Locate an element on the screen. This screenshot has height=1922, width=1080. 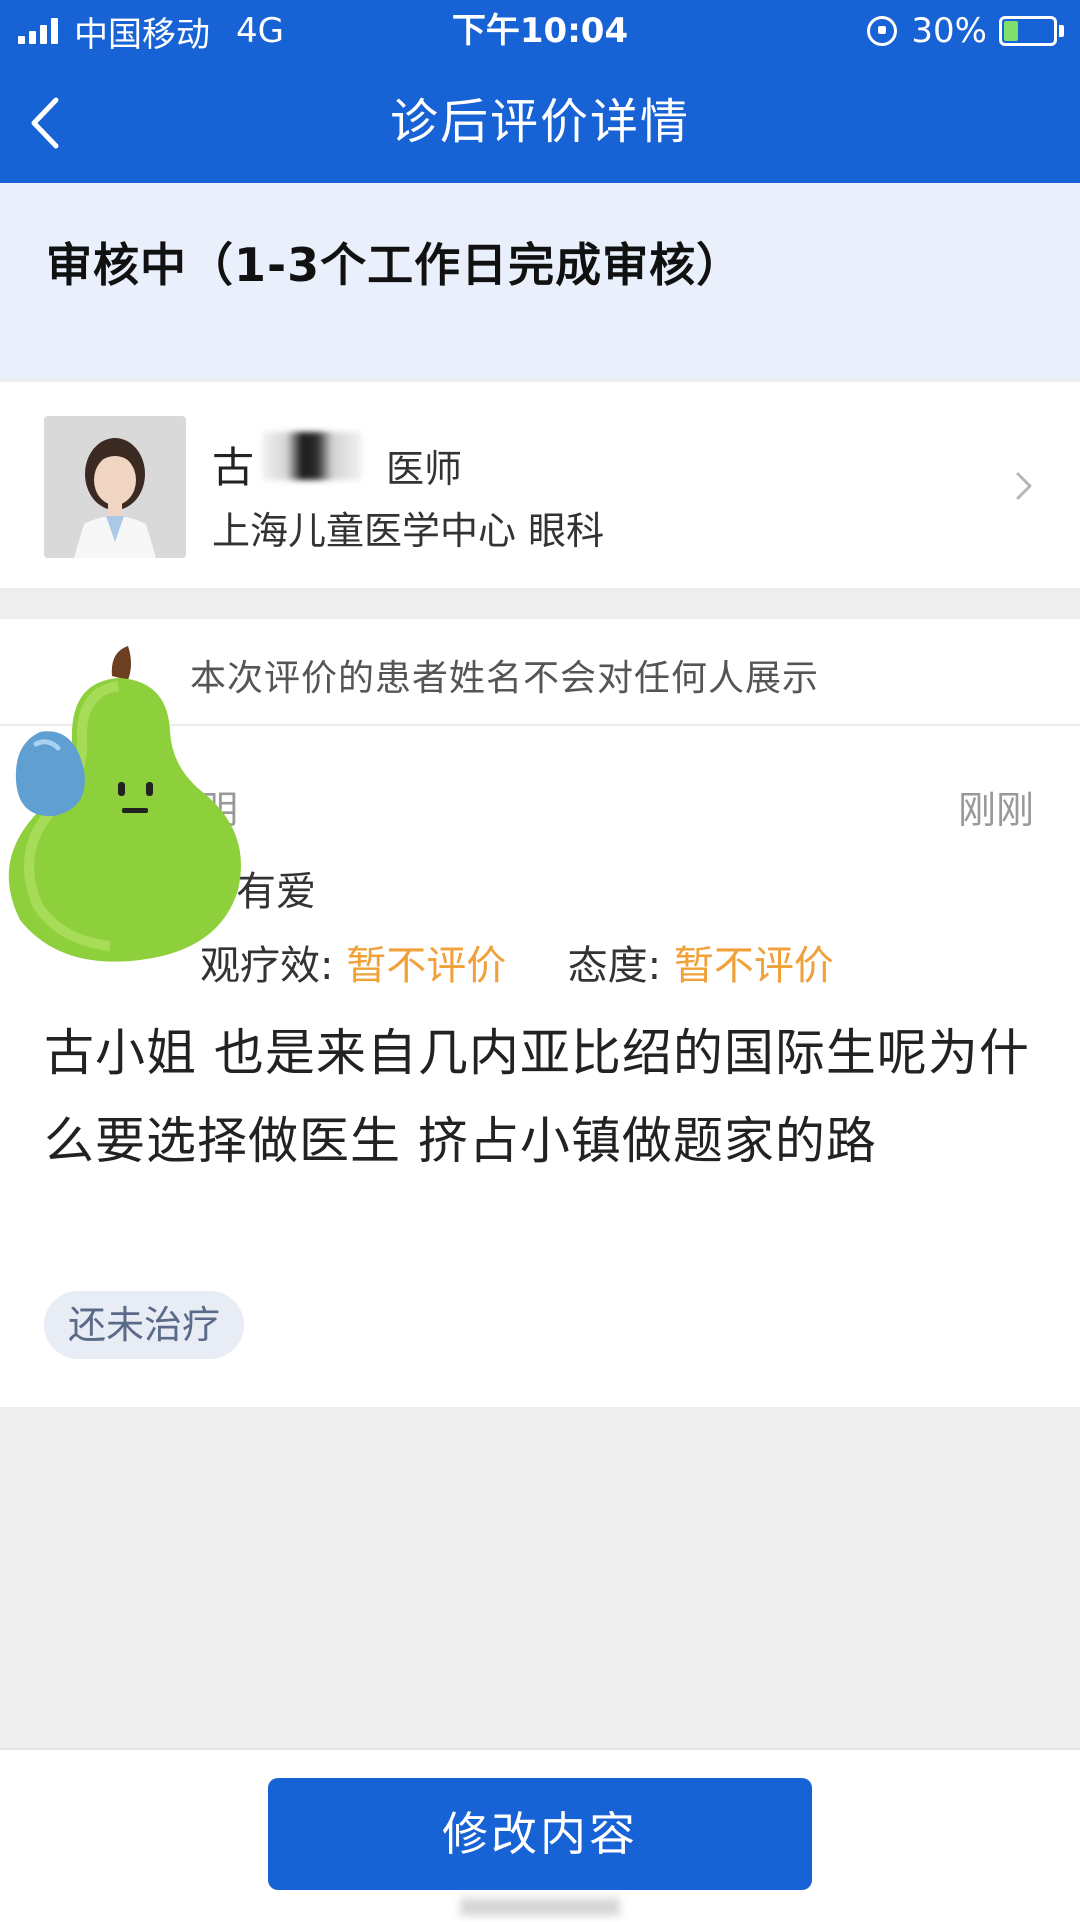
status-bar: 中国移动 4G 下午10:04 30% is located at coordinates (540, 31).